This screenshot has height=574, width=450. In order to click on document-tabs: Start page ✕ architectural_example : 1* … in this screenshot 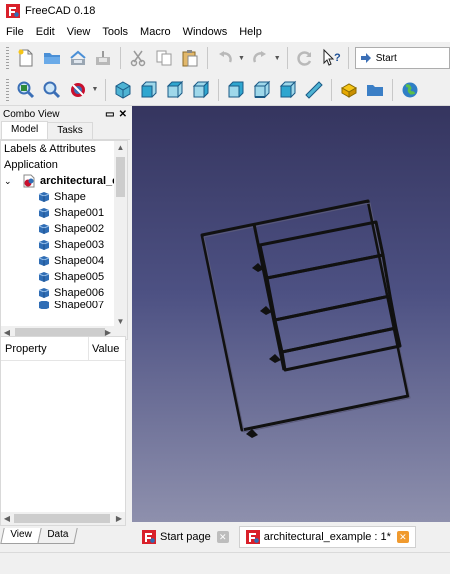, I will do `click(291, 537)`.